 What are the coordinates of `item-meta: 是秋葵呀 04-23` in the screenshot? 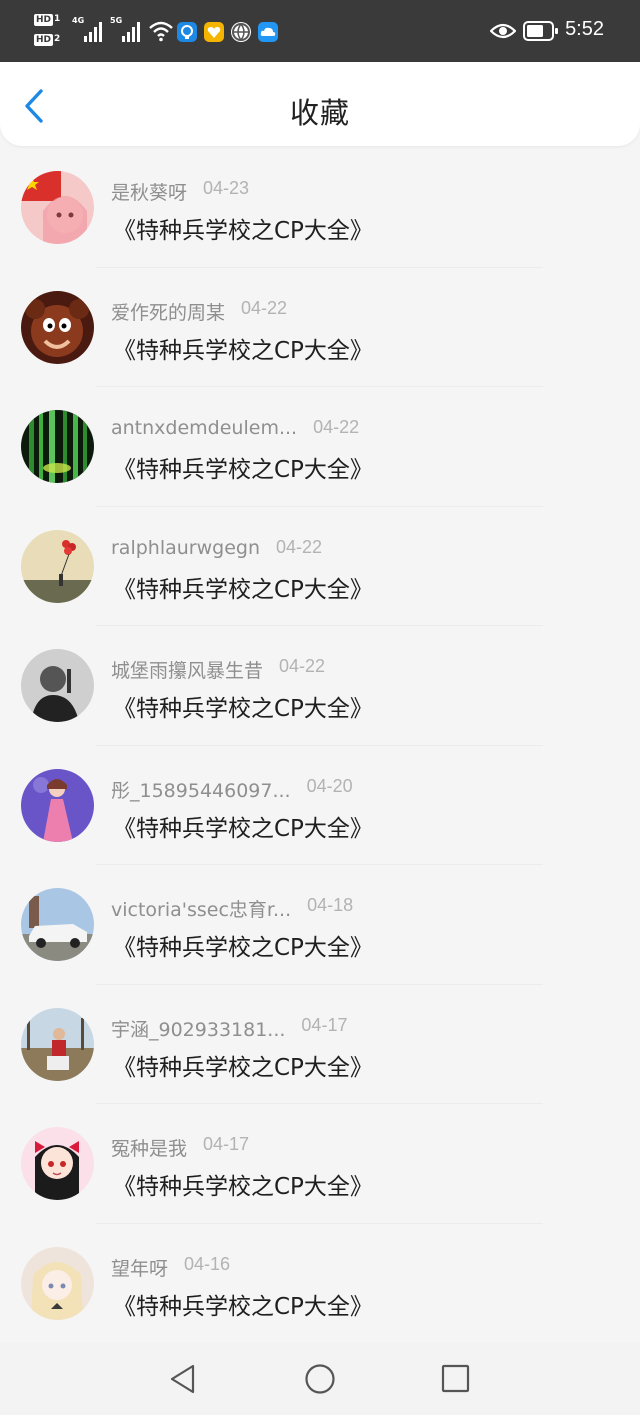 It's located at (180, 191).